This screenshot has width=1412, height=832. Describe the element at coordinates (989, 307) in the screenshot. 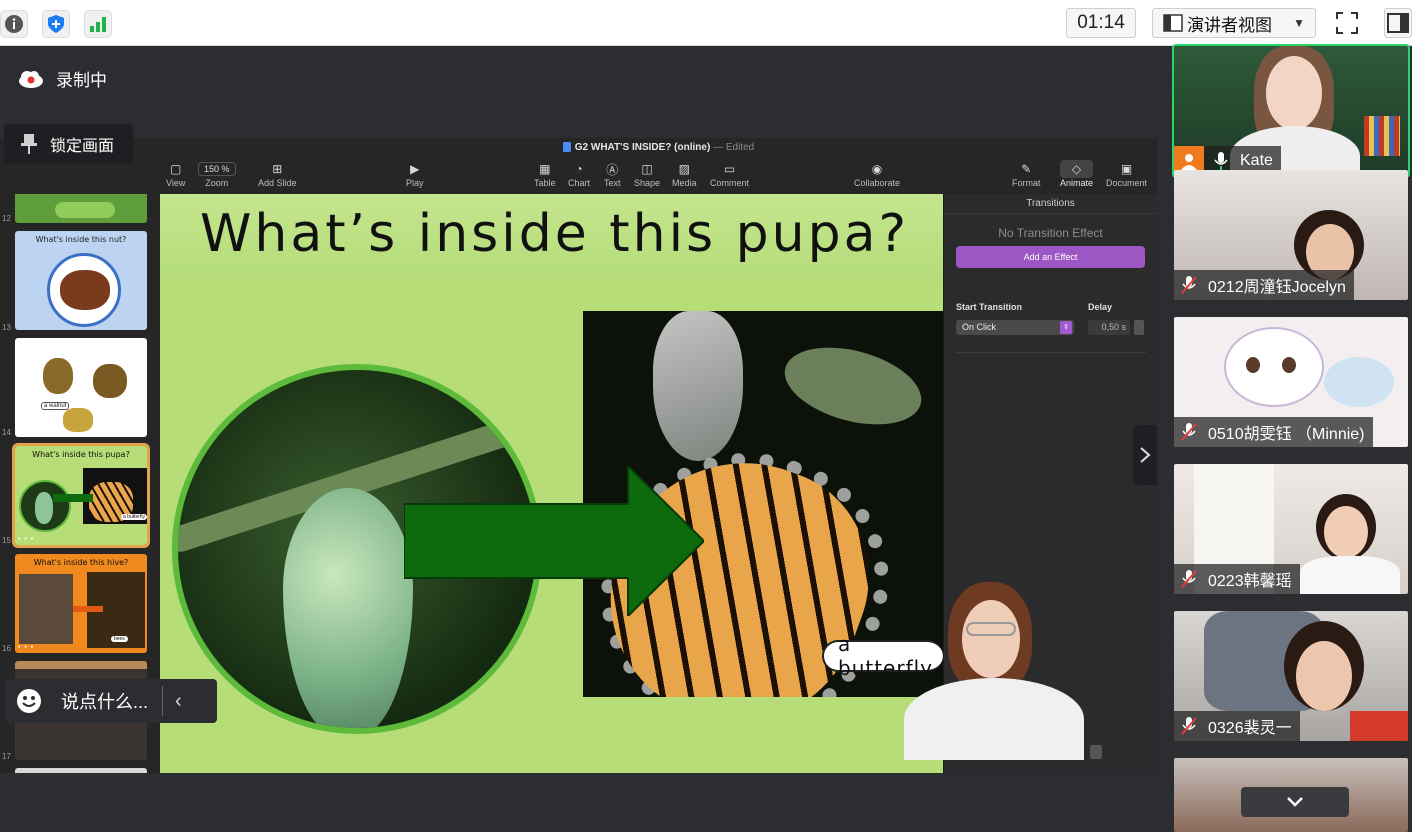

I see `start-transition-label: Start Transition` at that location.